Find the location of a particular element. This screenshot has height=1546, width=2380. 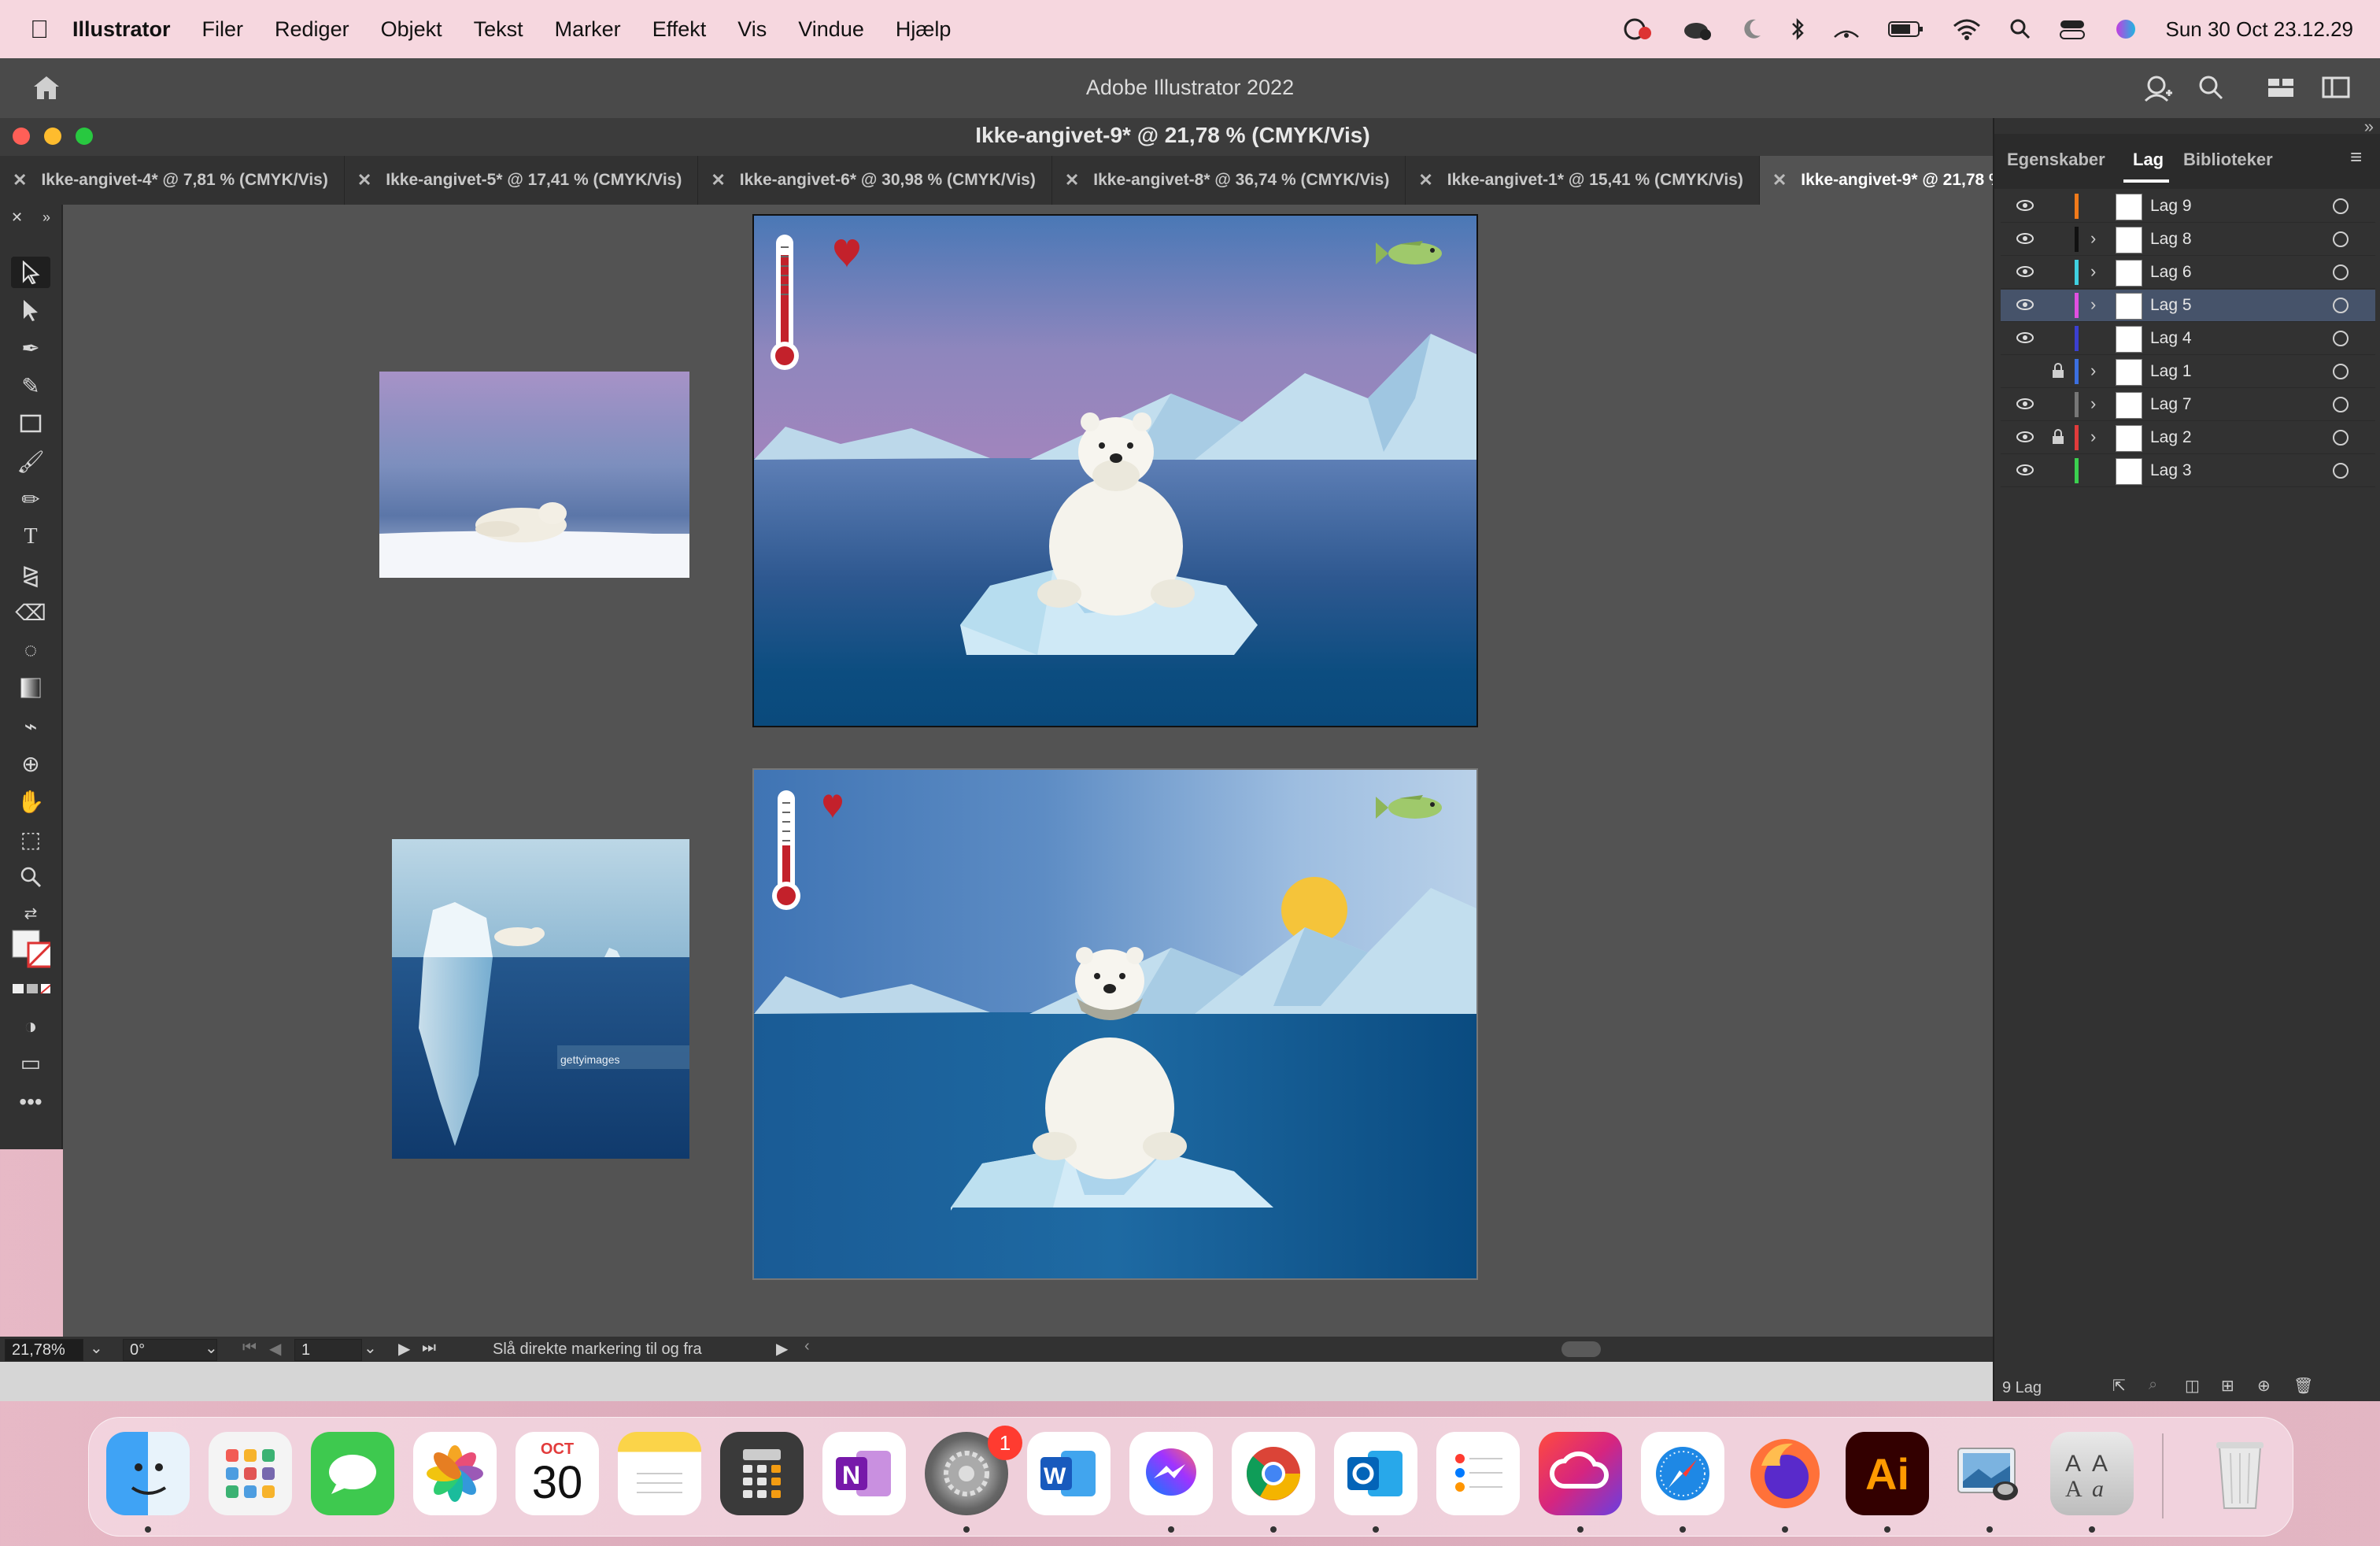

horizontal-scrollbar-thumb is located at coordinates (1581, 1349).